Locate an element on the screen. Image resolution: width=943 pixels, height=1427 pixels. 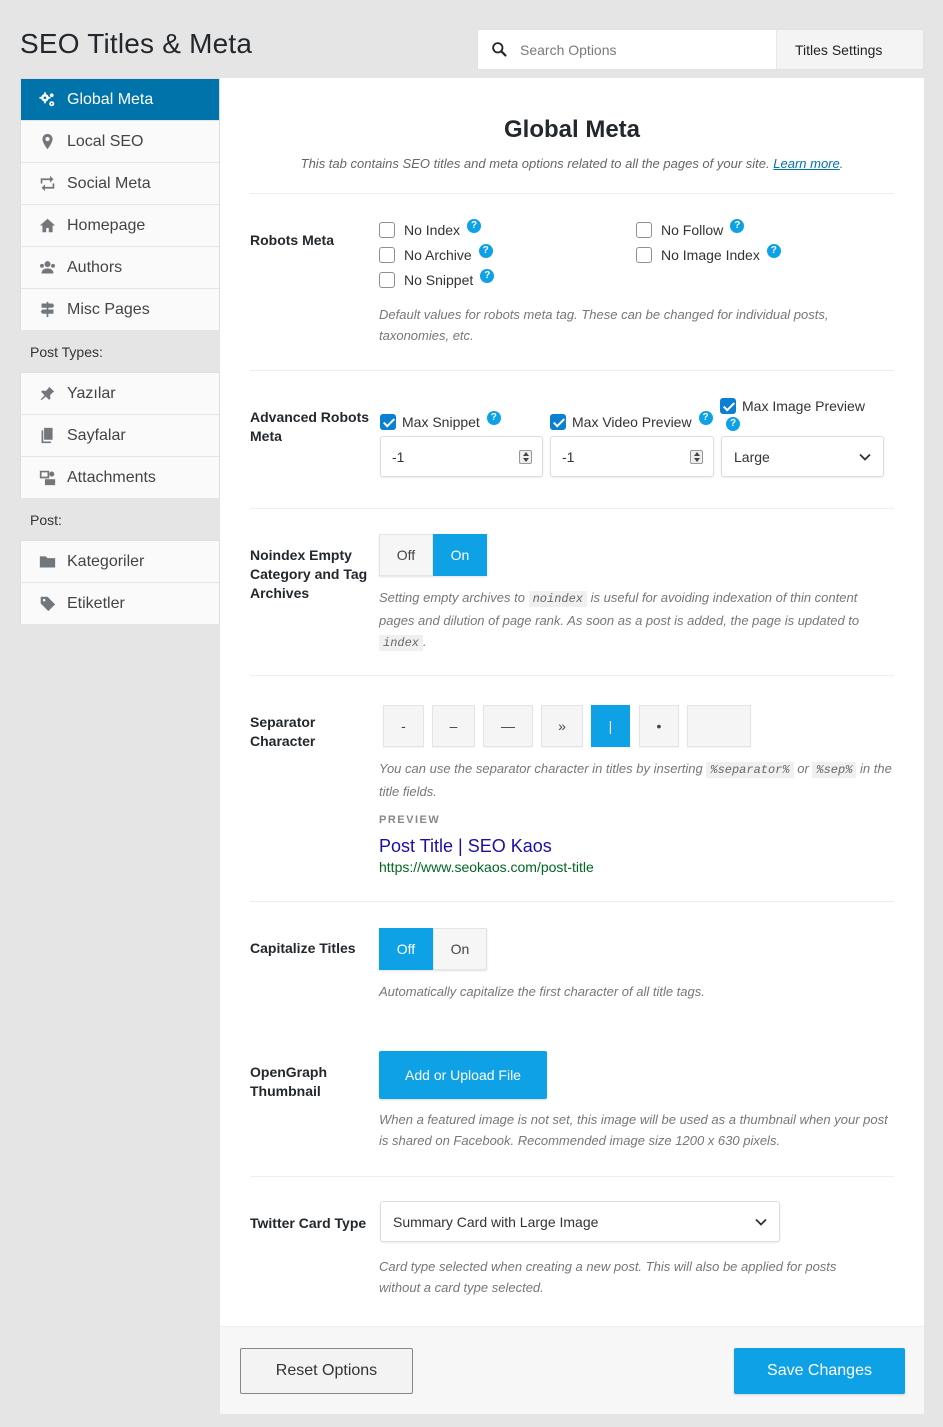
search-bar: Titles Settings is located at coordinates (700, 49).